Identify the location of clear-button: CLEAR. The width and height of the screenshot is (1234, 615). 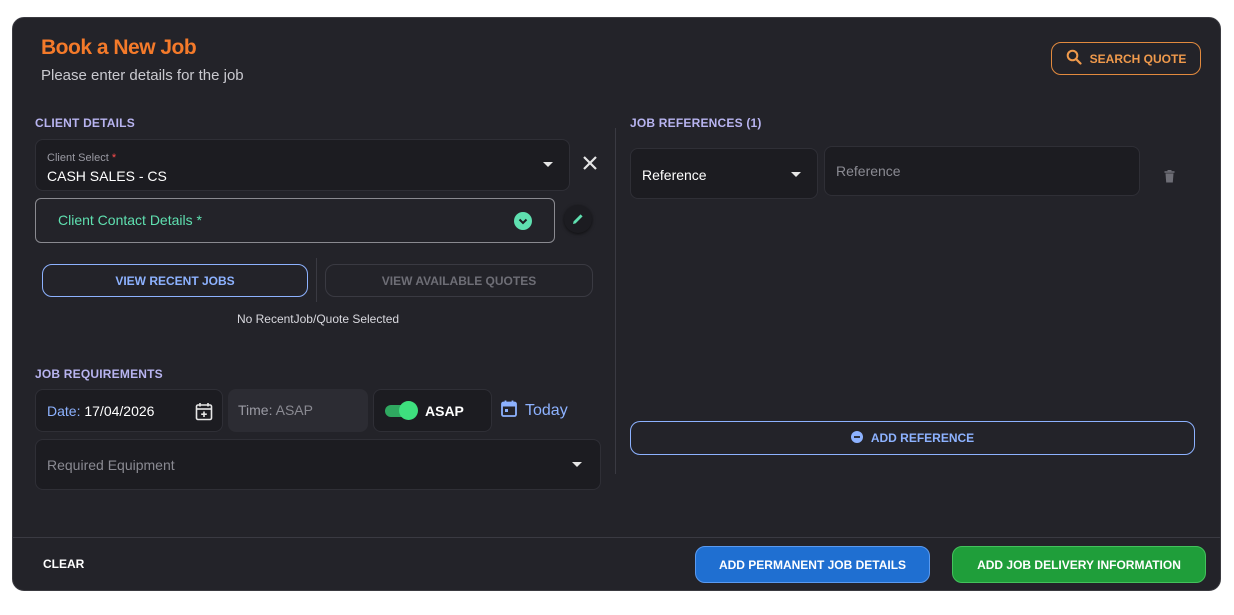
(63, 564).